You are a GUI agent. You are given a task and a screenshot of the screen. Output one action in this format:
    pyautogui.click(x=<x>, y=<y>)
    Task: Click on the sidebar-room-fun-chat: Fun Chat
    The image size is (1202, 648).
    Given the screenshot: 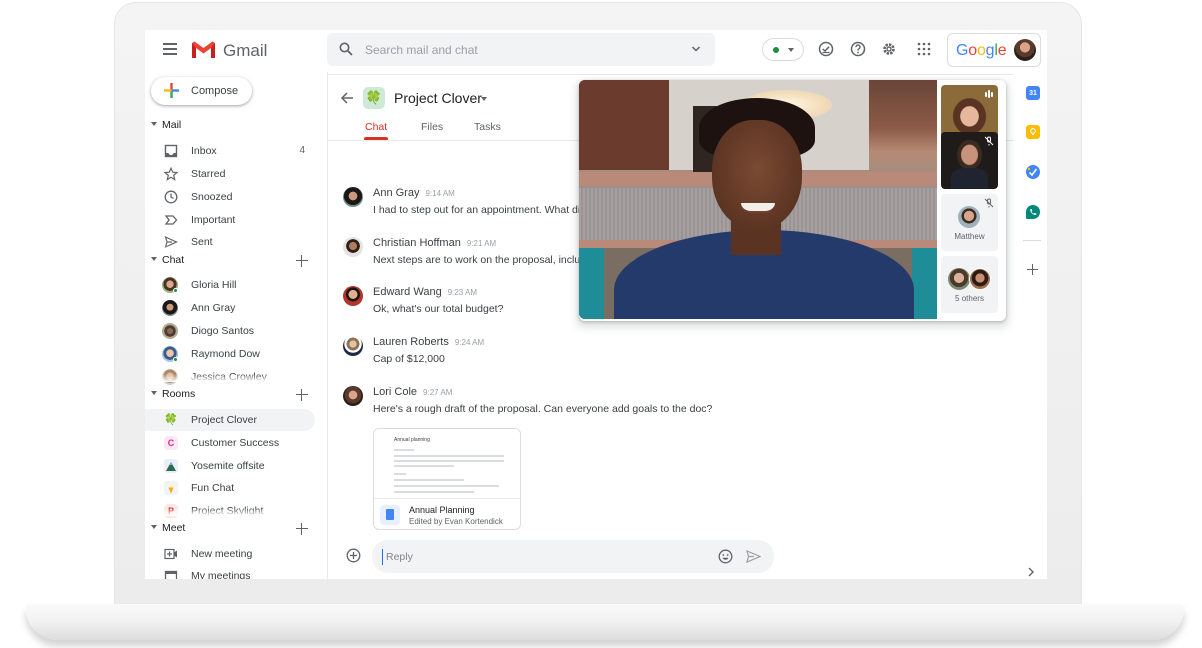 What is the action you would take?
    pyautogui.click(x=230, y=488)
    